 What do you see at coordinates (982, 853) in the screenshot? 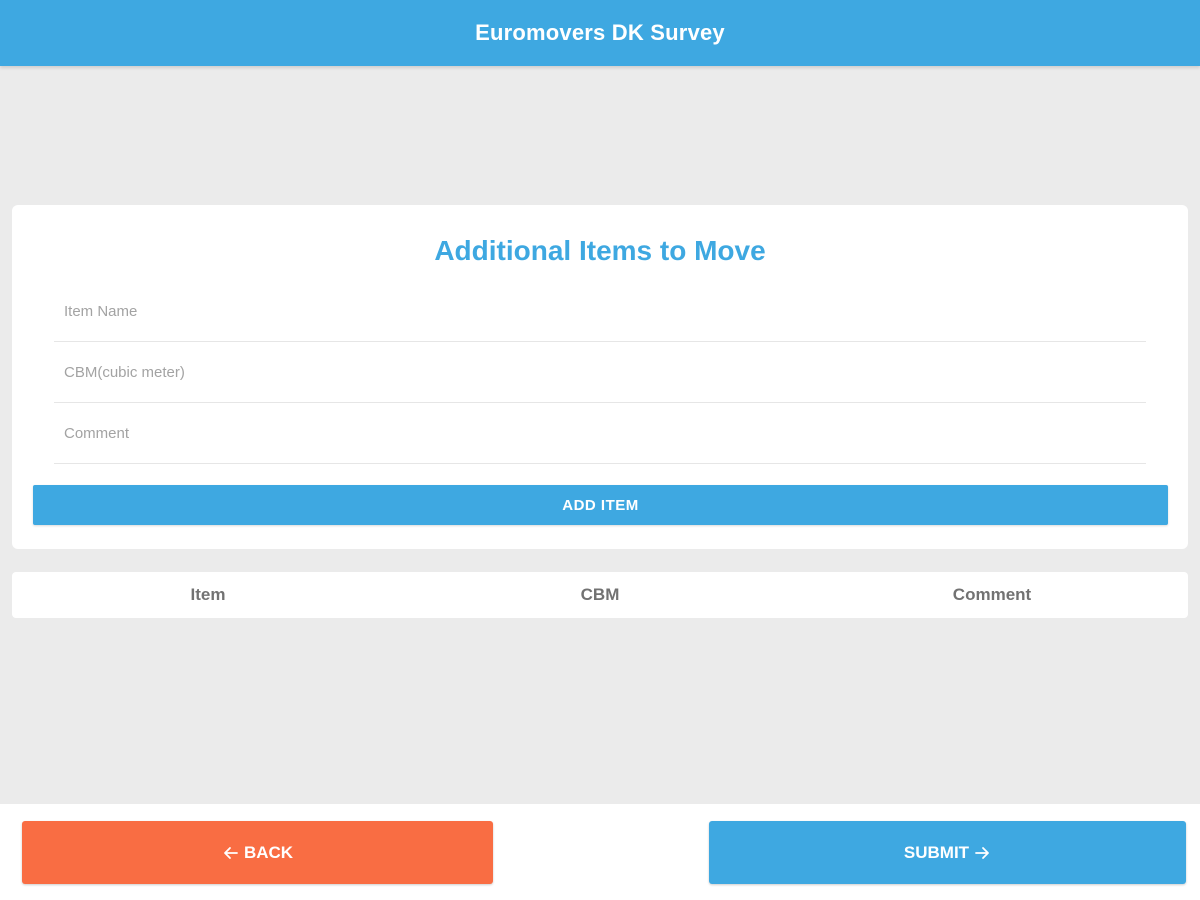
I see `arrow-right-icon` at bounding box center [982, 853].